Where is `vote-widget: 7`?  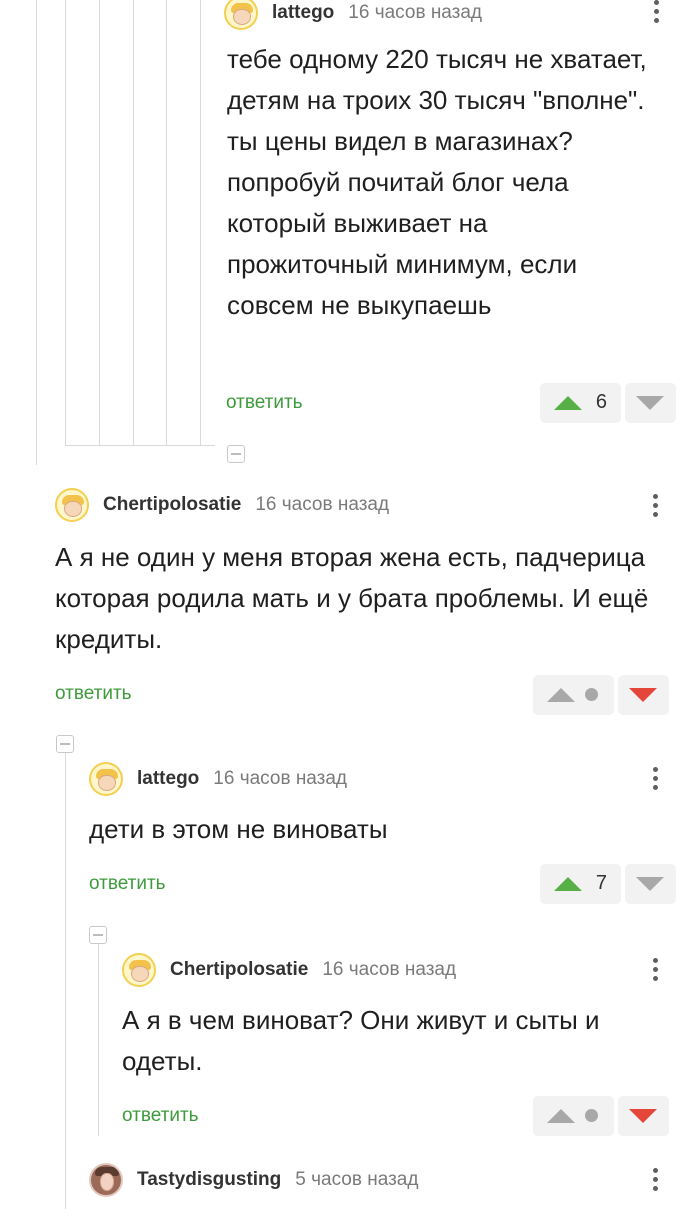
vote-widget: 7 is located at coordinates (608, 884).